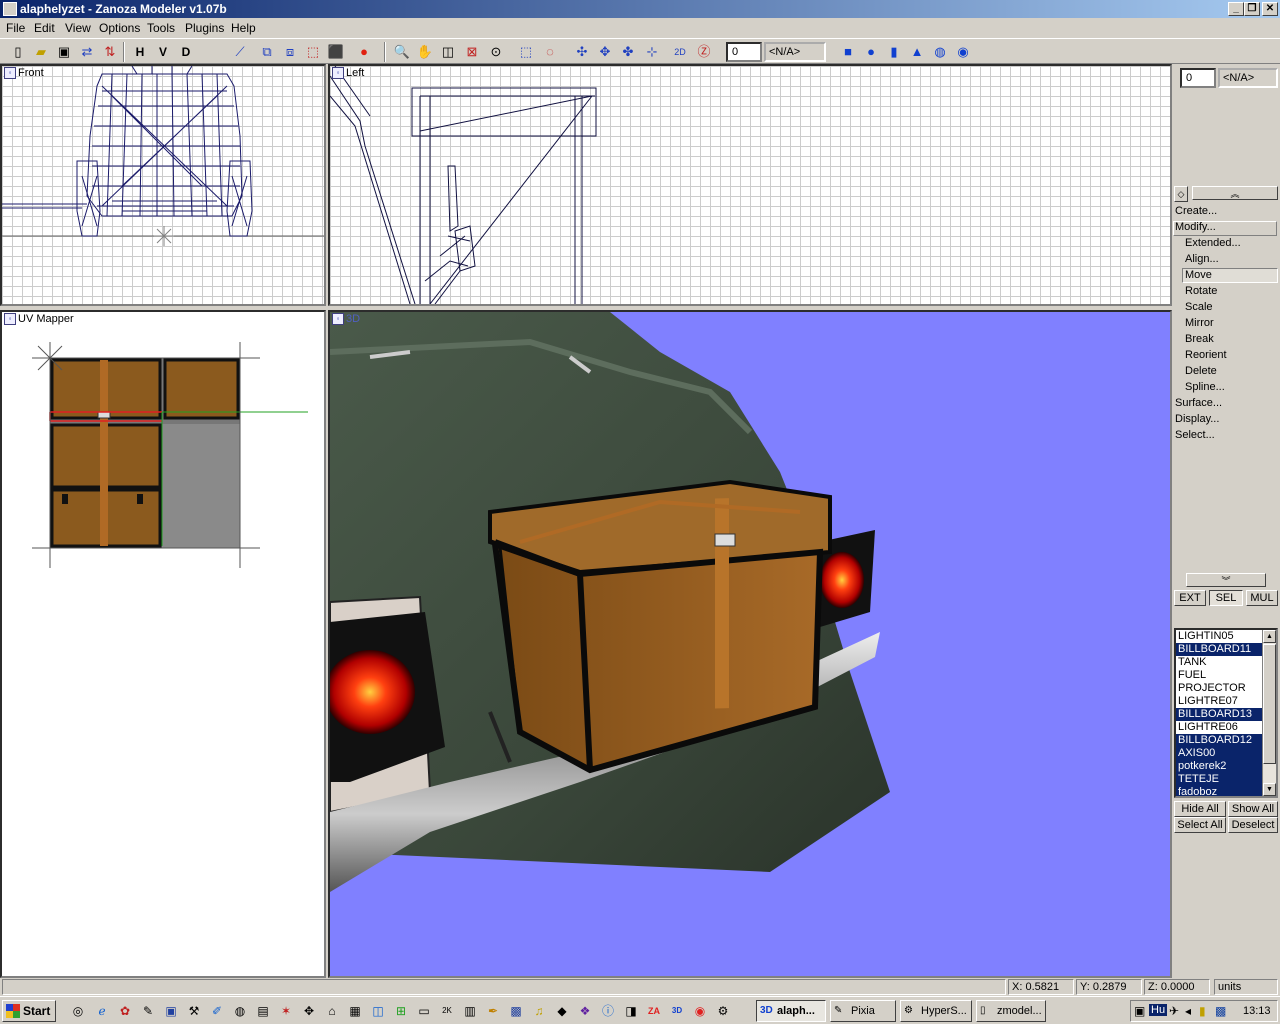 The height and width of the screenshot is (1024, 1280). What do you see at coordinates (496, 52) in the screenshot?
I see `camera-icon: ⊙` at bounding box center [496, 52].